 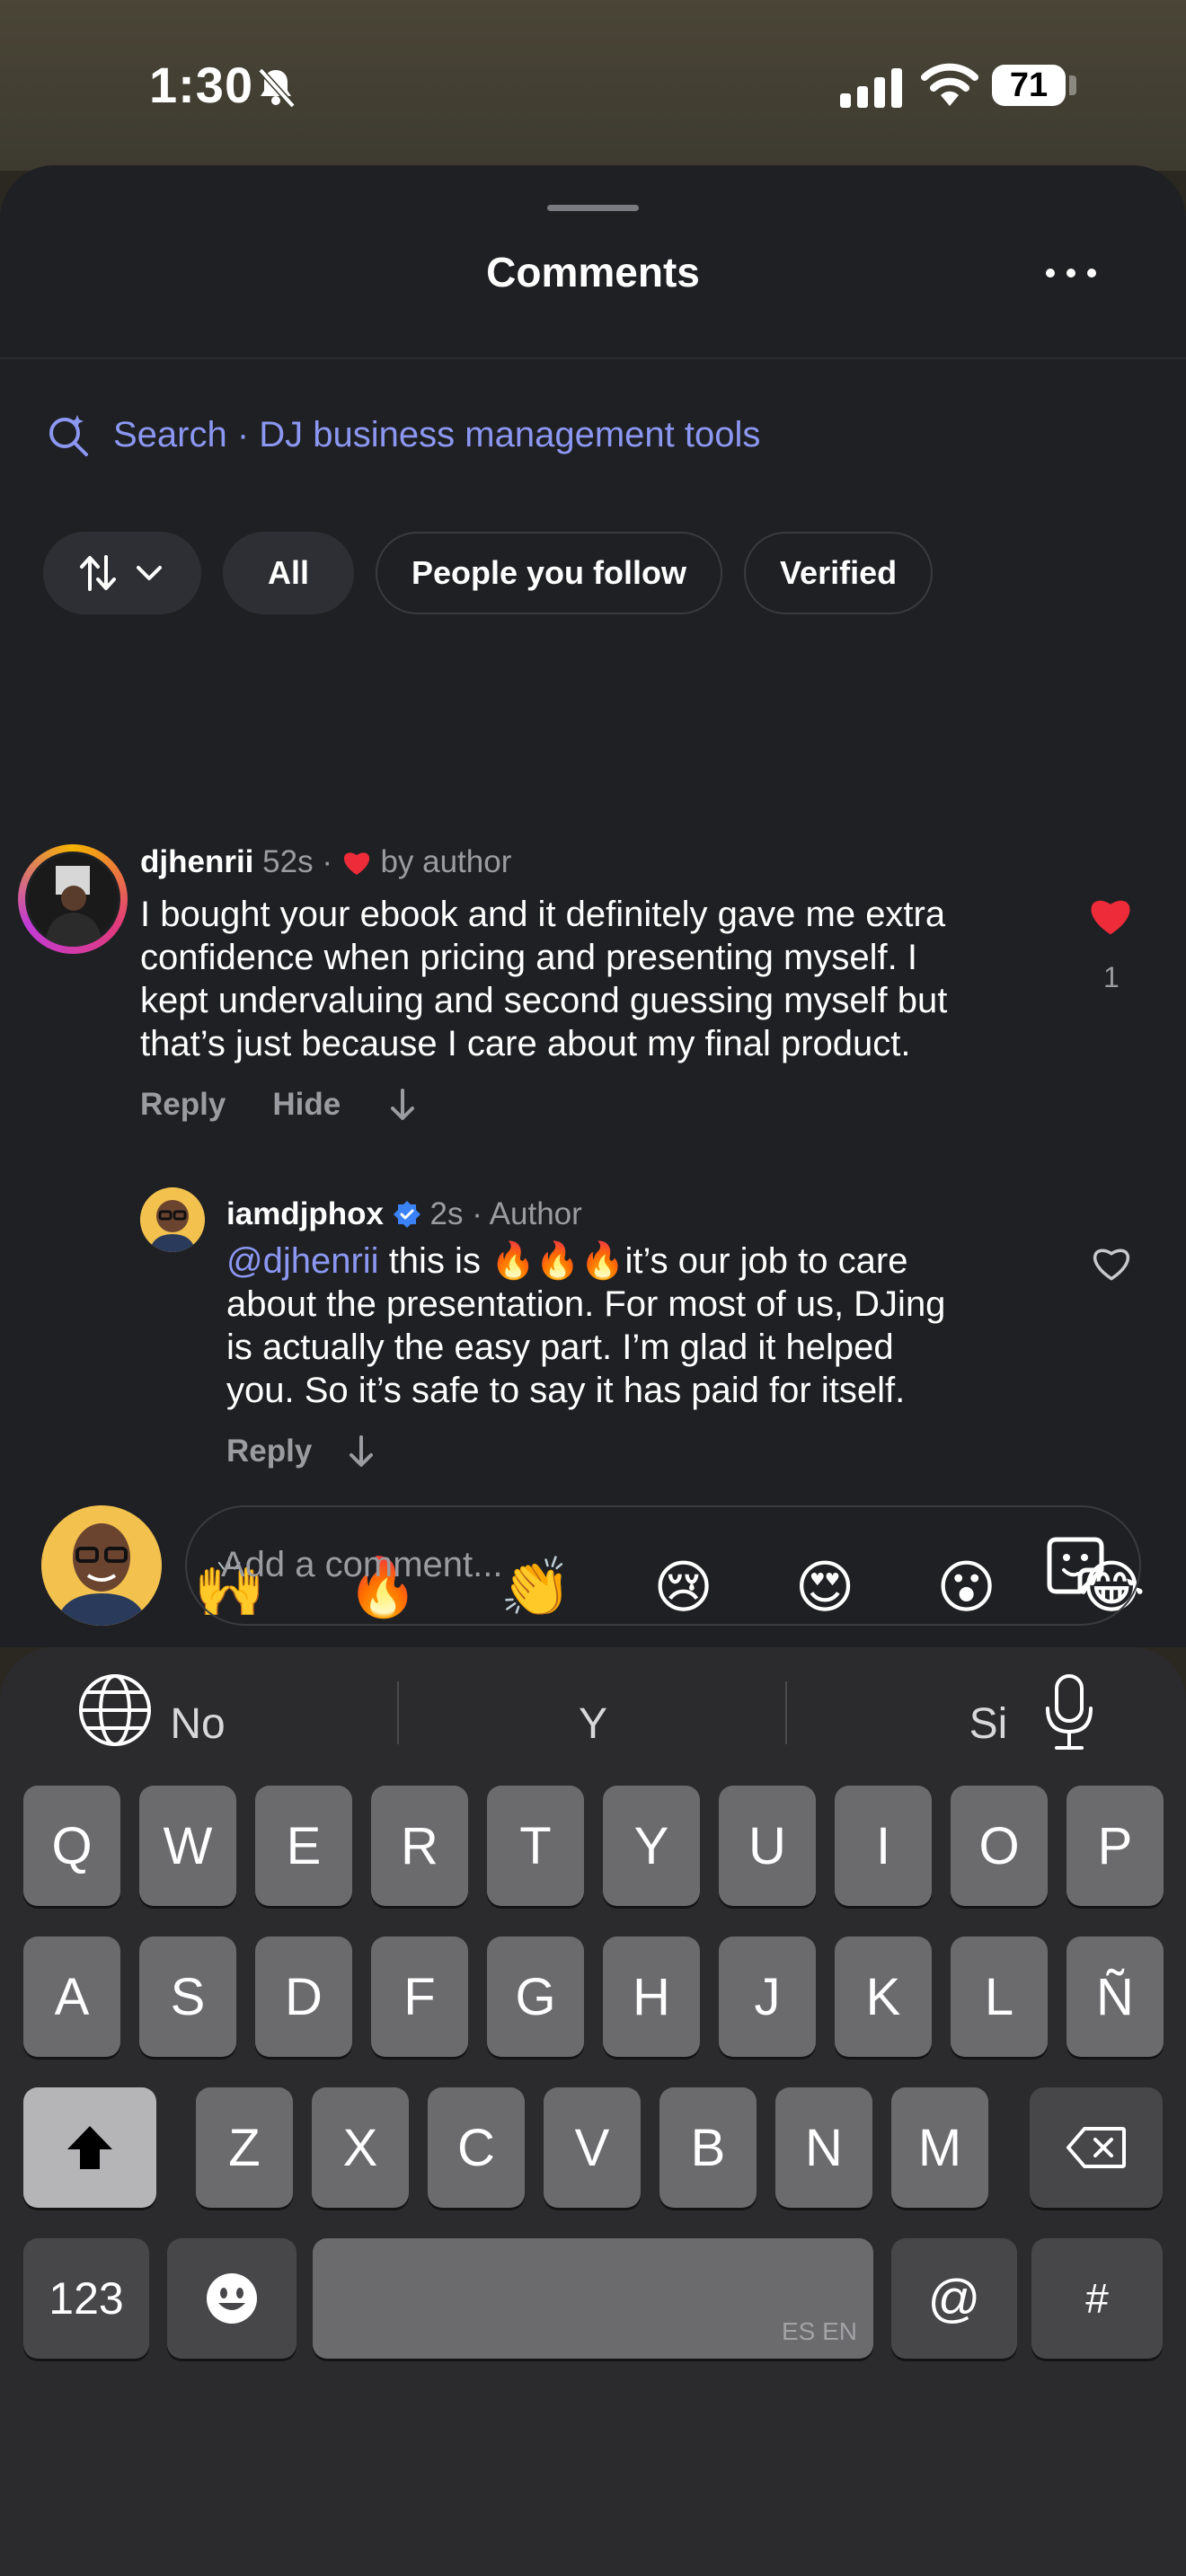 What do you see at coordinates (823, 2147) in the screenshot?
I see `key-n: N` at bounding box center [823, 2147].